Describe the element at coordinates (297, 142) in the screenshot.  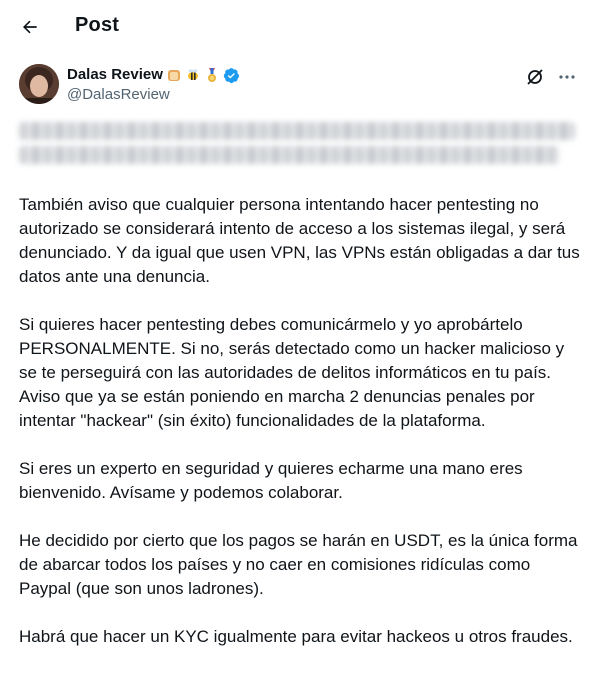
I see `blurred-text` at that location.